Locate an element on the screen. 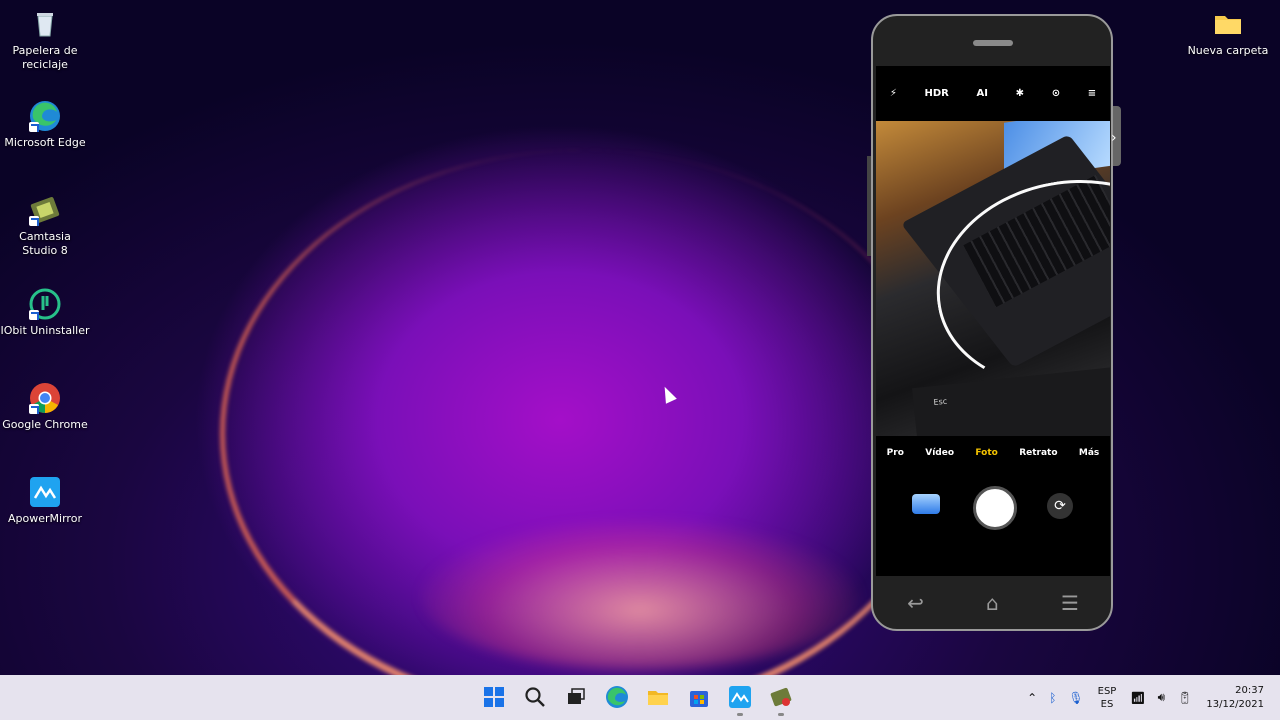 This screenshot has height=720, width=1280. recycle-bin-icon is located at coordinates (45, 24).